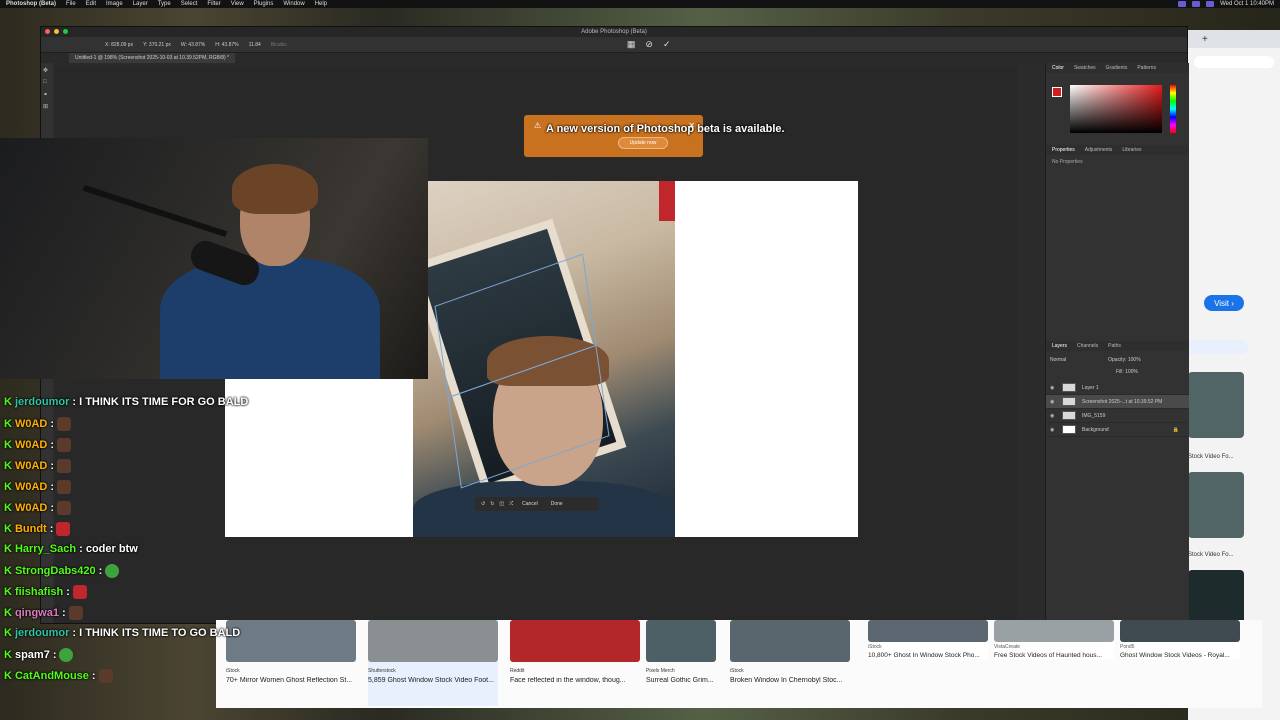 The image size is (1280, 720). I want to click on x-field: X: 828.09 px, so click(119, 45).